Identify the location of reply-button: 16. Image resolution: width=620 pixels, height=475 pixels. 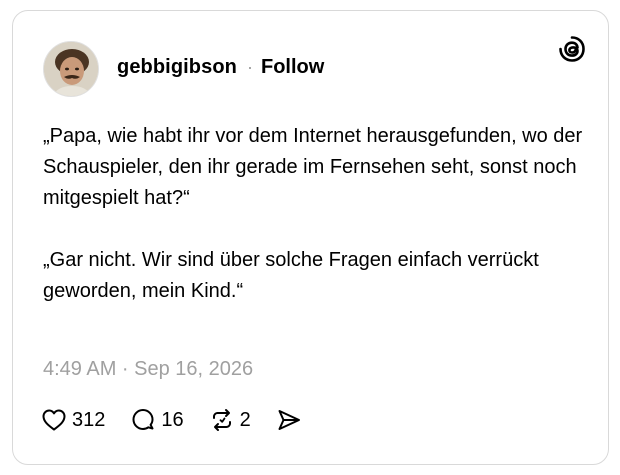
(157, 420).